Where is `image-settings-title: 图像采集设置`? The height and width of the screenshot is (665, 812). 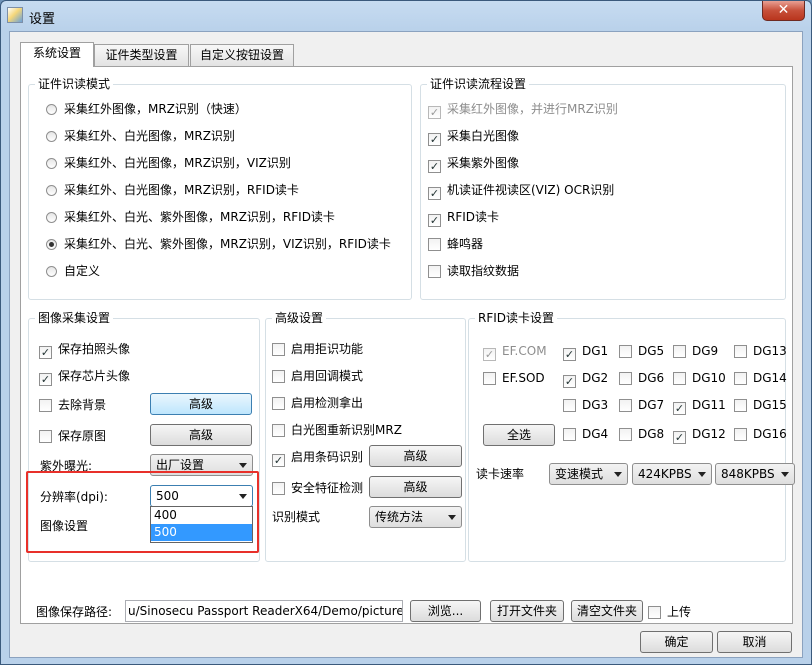
image-settings-title: 图像采集设置 is located at coordinates (74, 318).